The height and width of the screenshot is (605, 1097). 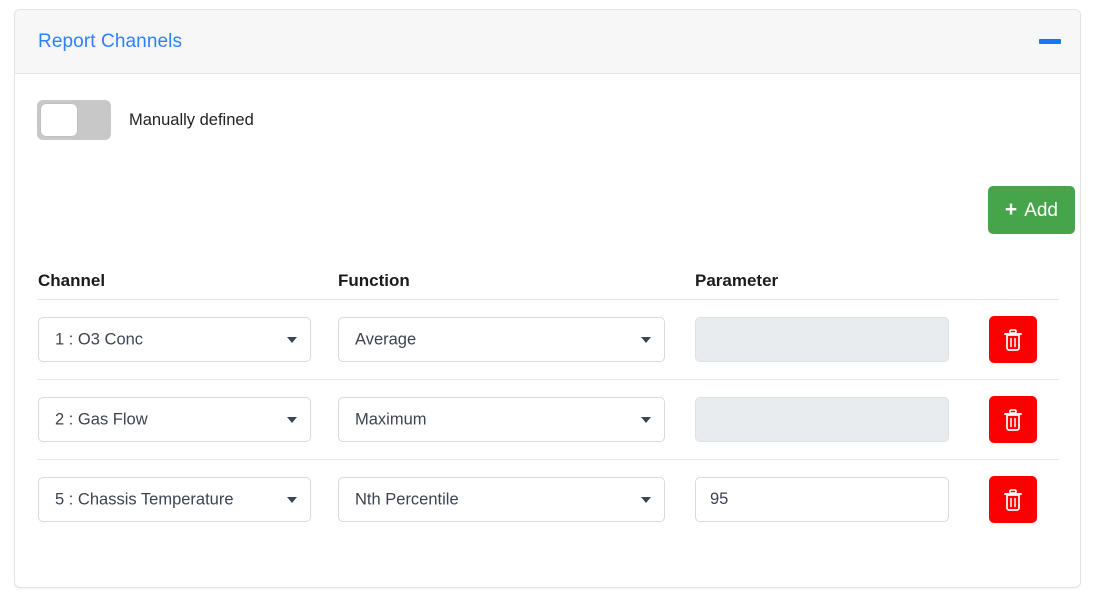 I want to click on collapse-panel-button, so click(x=1050, y=42).